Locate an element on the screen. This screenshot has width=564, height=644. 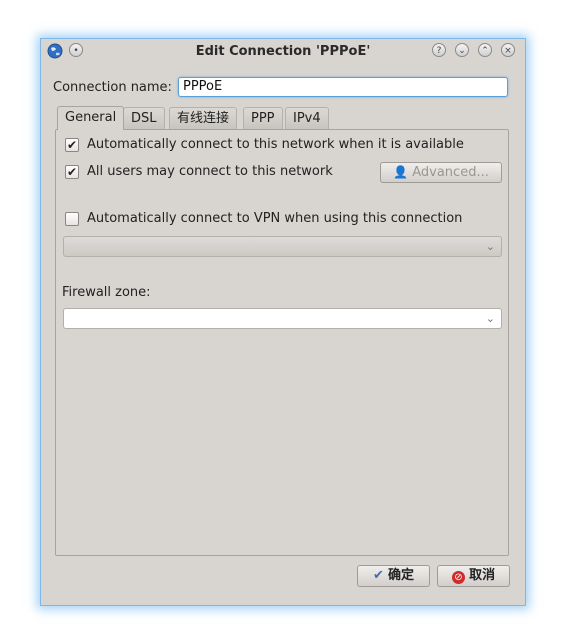
title-bar: • Edit Connection 'PPPoE' ? ⌄ ⌃ × is located at coordinates (283, 52).